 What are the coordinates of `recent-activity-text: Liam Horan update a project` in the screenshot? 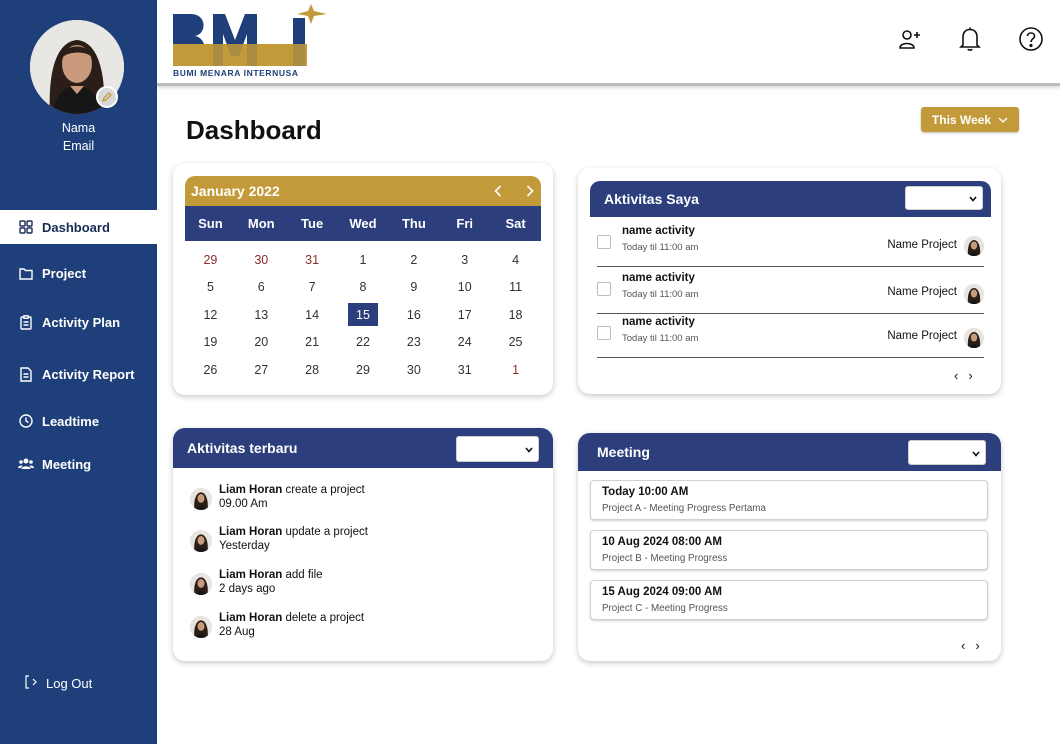 It's located at (293, 532).